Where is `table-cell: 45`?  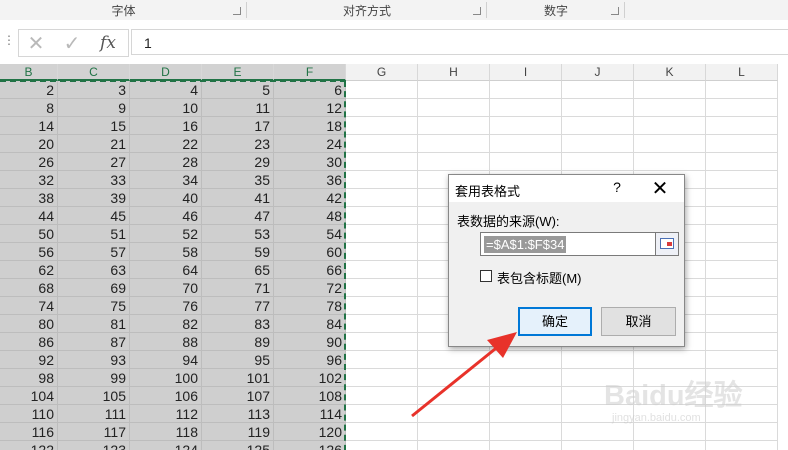 table-cell: 45 is located at coordinates (94, 216).